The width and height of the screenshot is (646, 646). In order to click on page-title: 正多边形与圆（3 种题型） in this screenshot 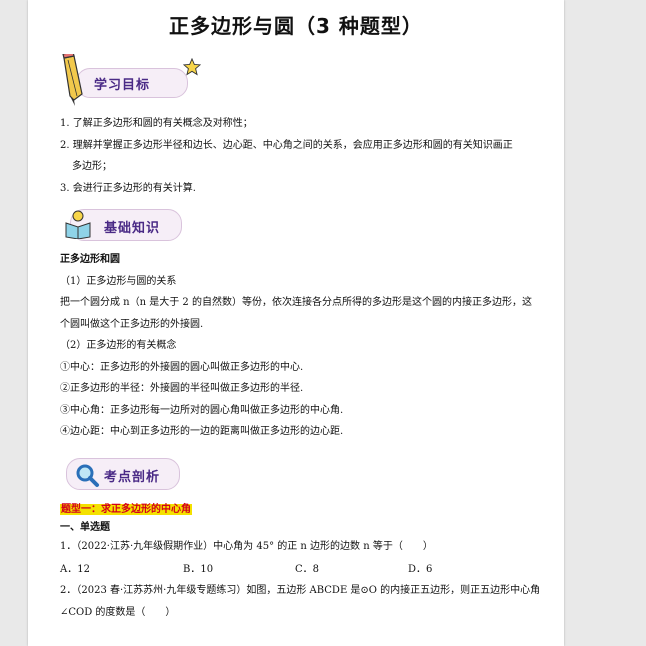, I will do `click(296, 26)`.